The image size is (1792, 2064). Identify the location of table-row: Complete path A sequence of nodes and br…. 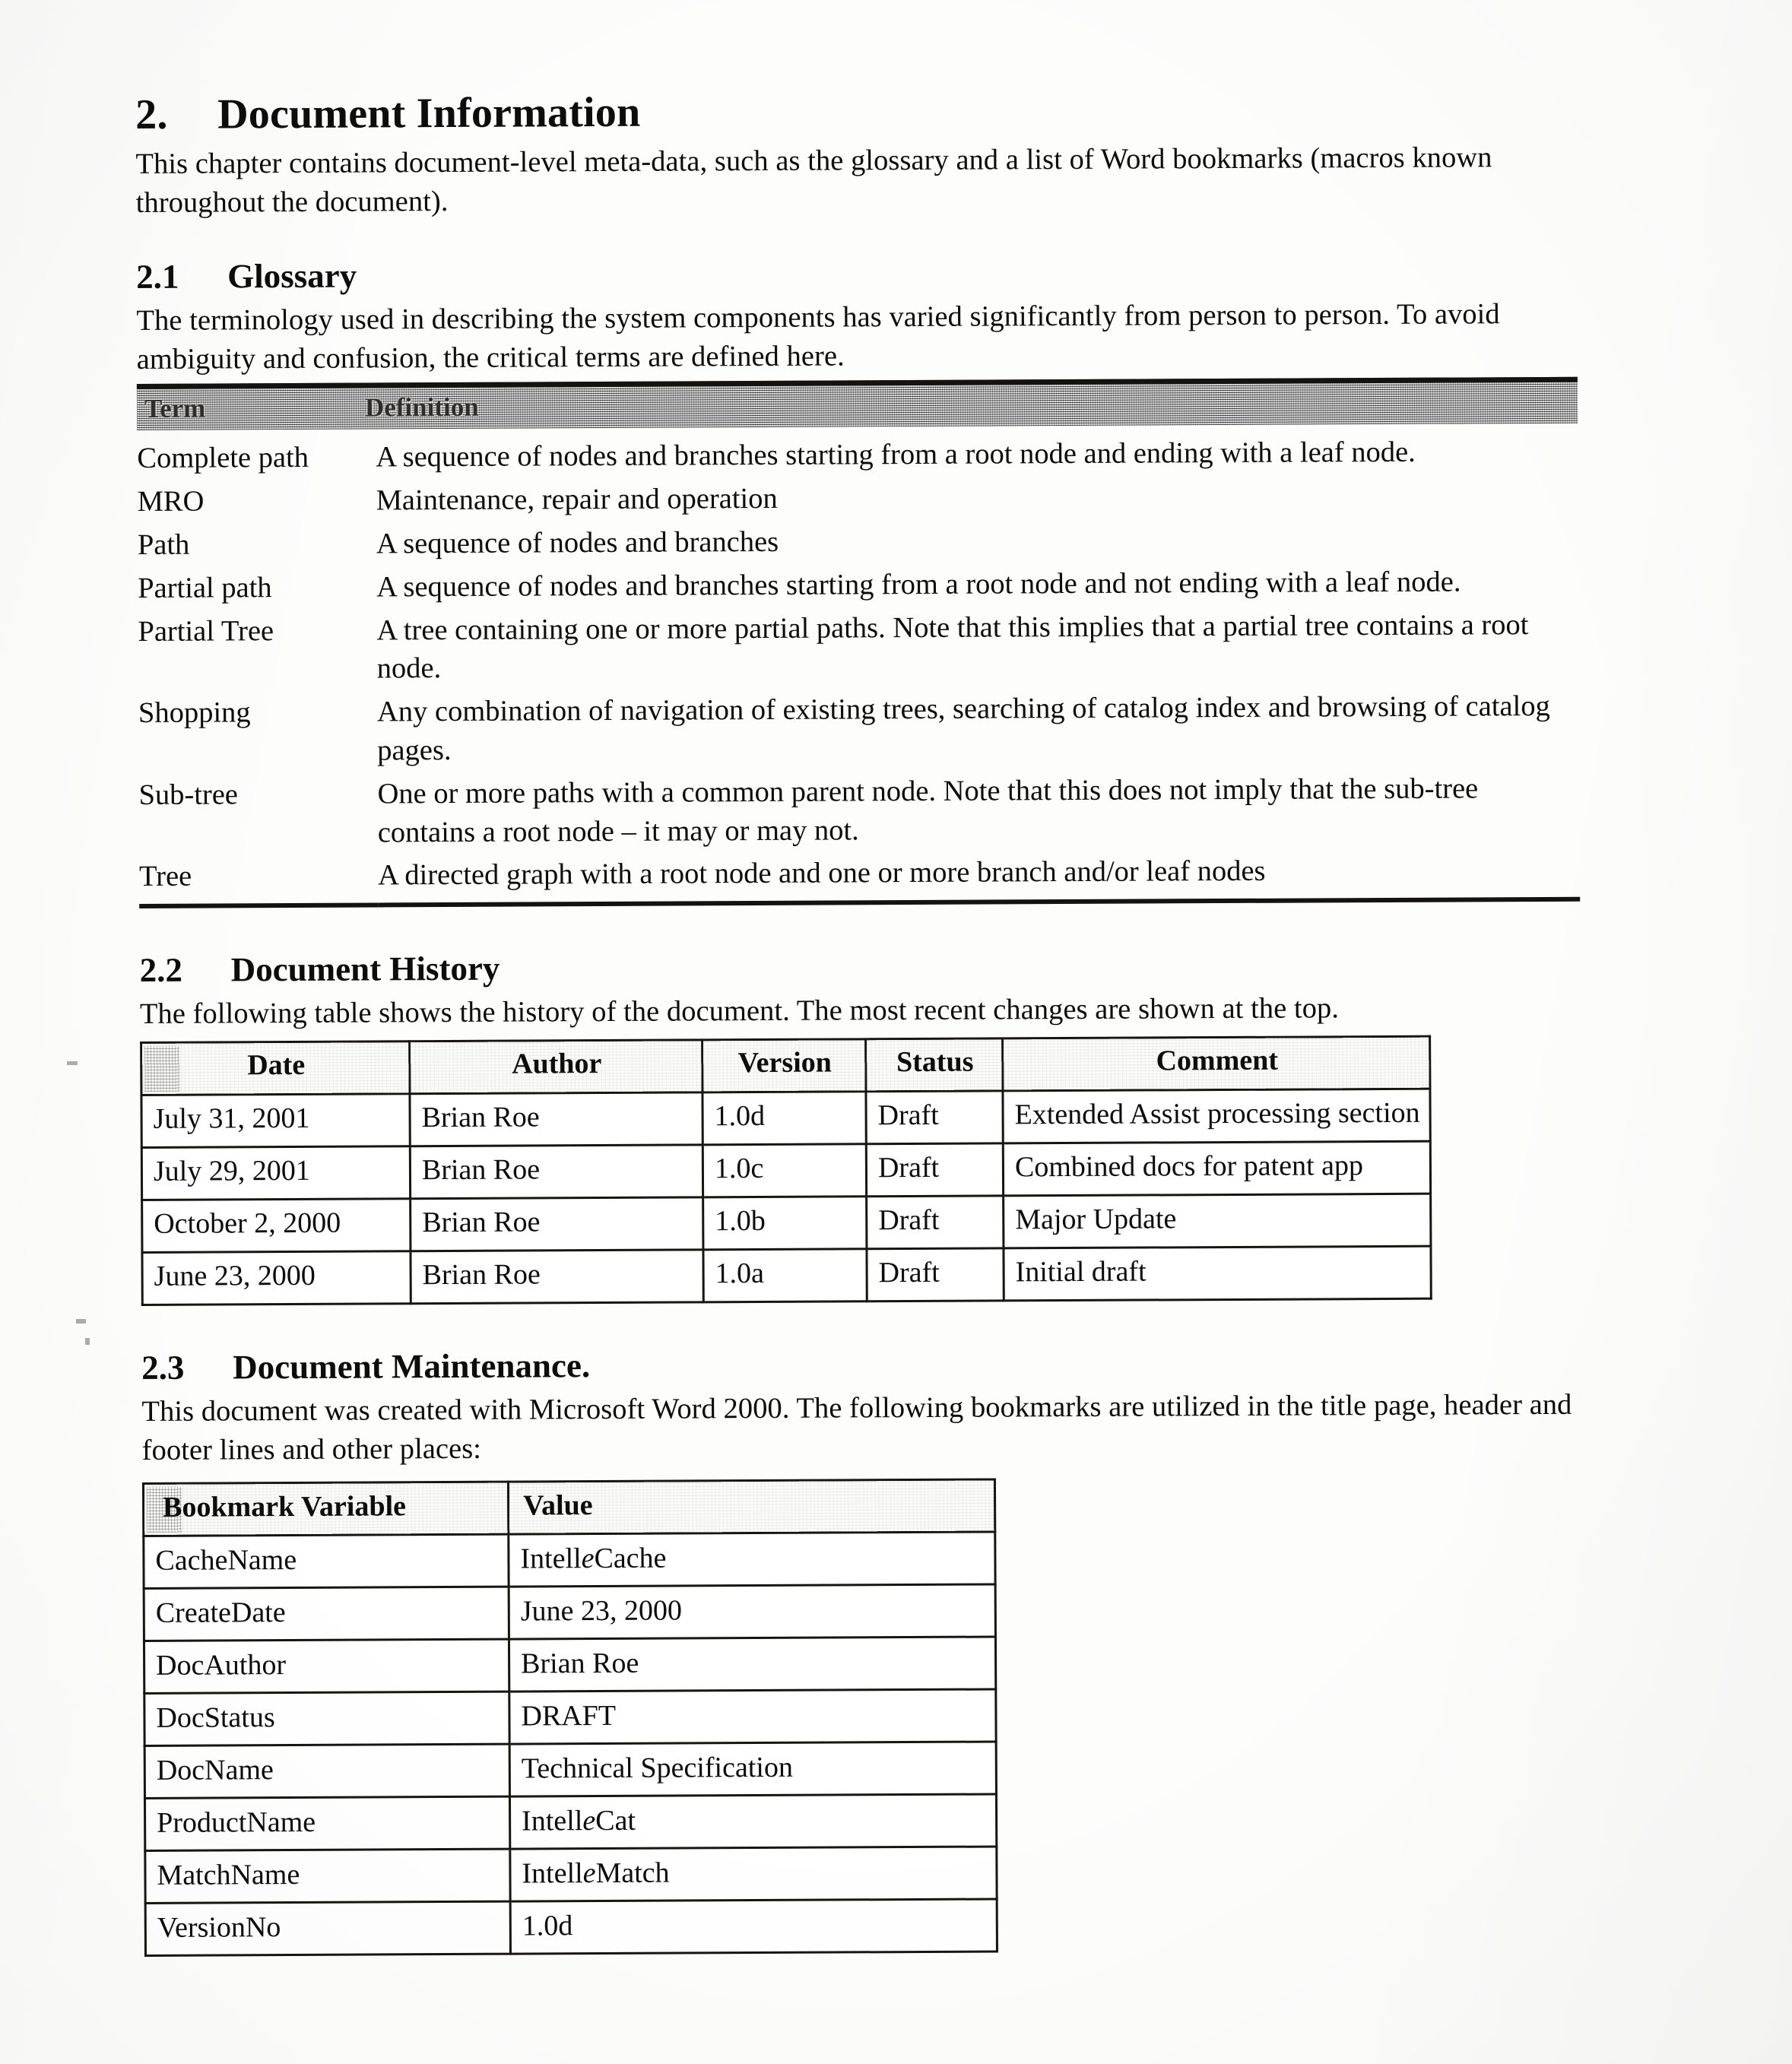
(857, 452).